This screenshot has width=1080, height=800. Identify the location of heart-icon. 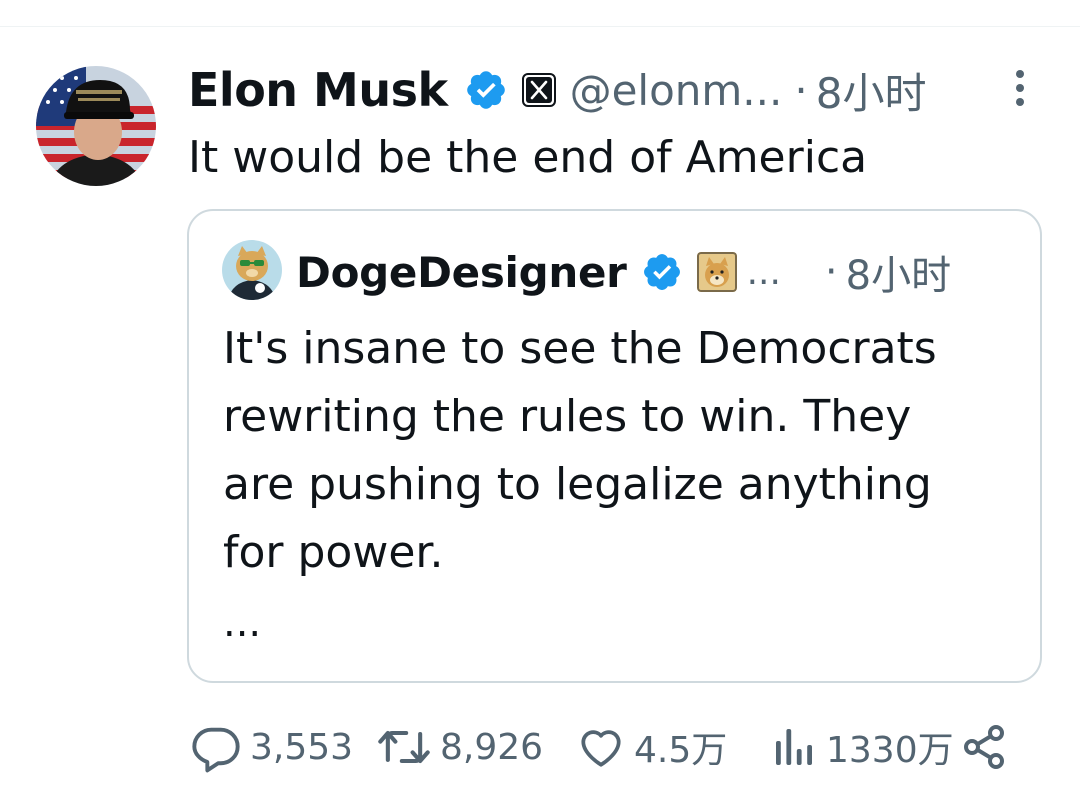
(601, 747).